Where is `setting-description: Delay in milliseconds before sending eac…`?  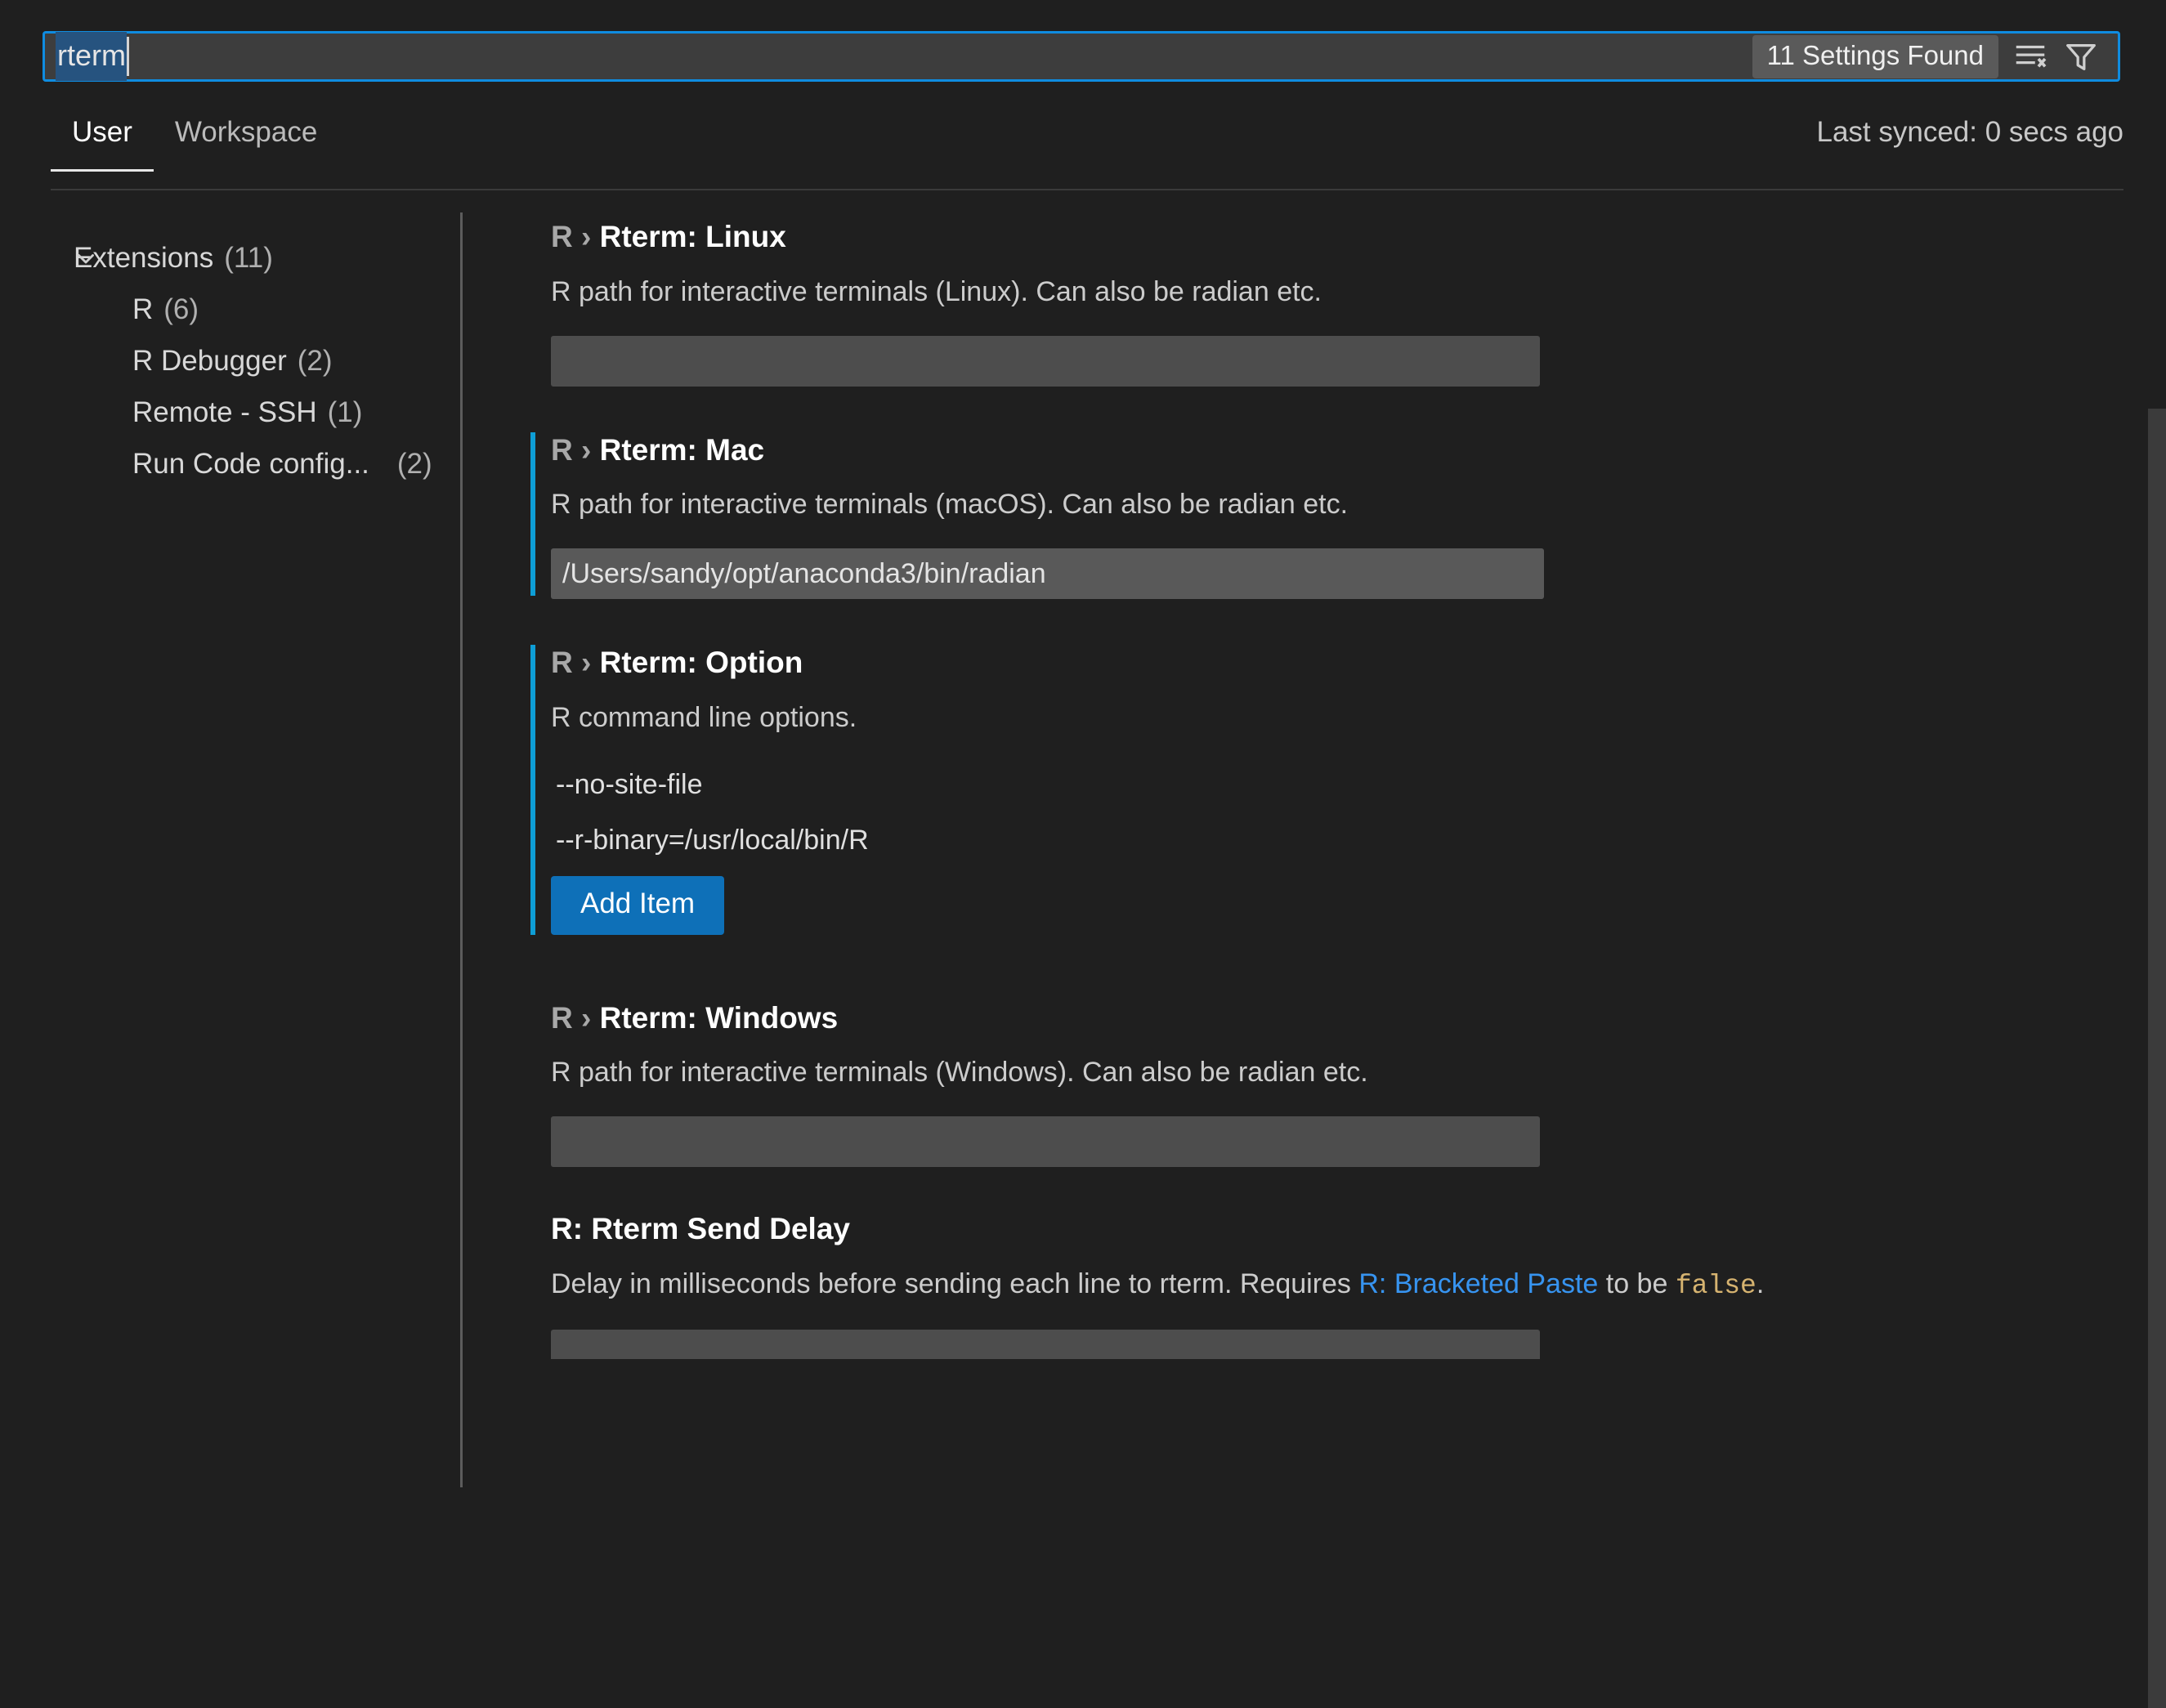 setting-description: Delay in milliseconds before sending eac… is located at coordinates (1358, 1285).